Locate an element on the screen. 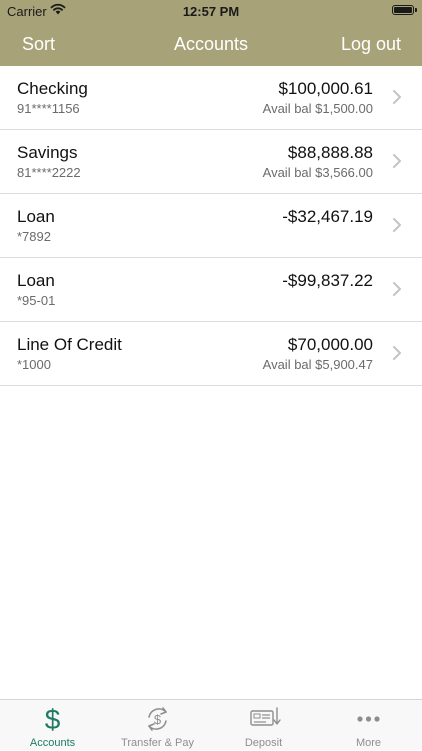  account-balance: -$32,467.19 is located at coordinates (327, 216).